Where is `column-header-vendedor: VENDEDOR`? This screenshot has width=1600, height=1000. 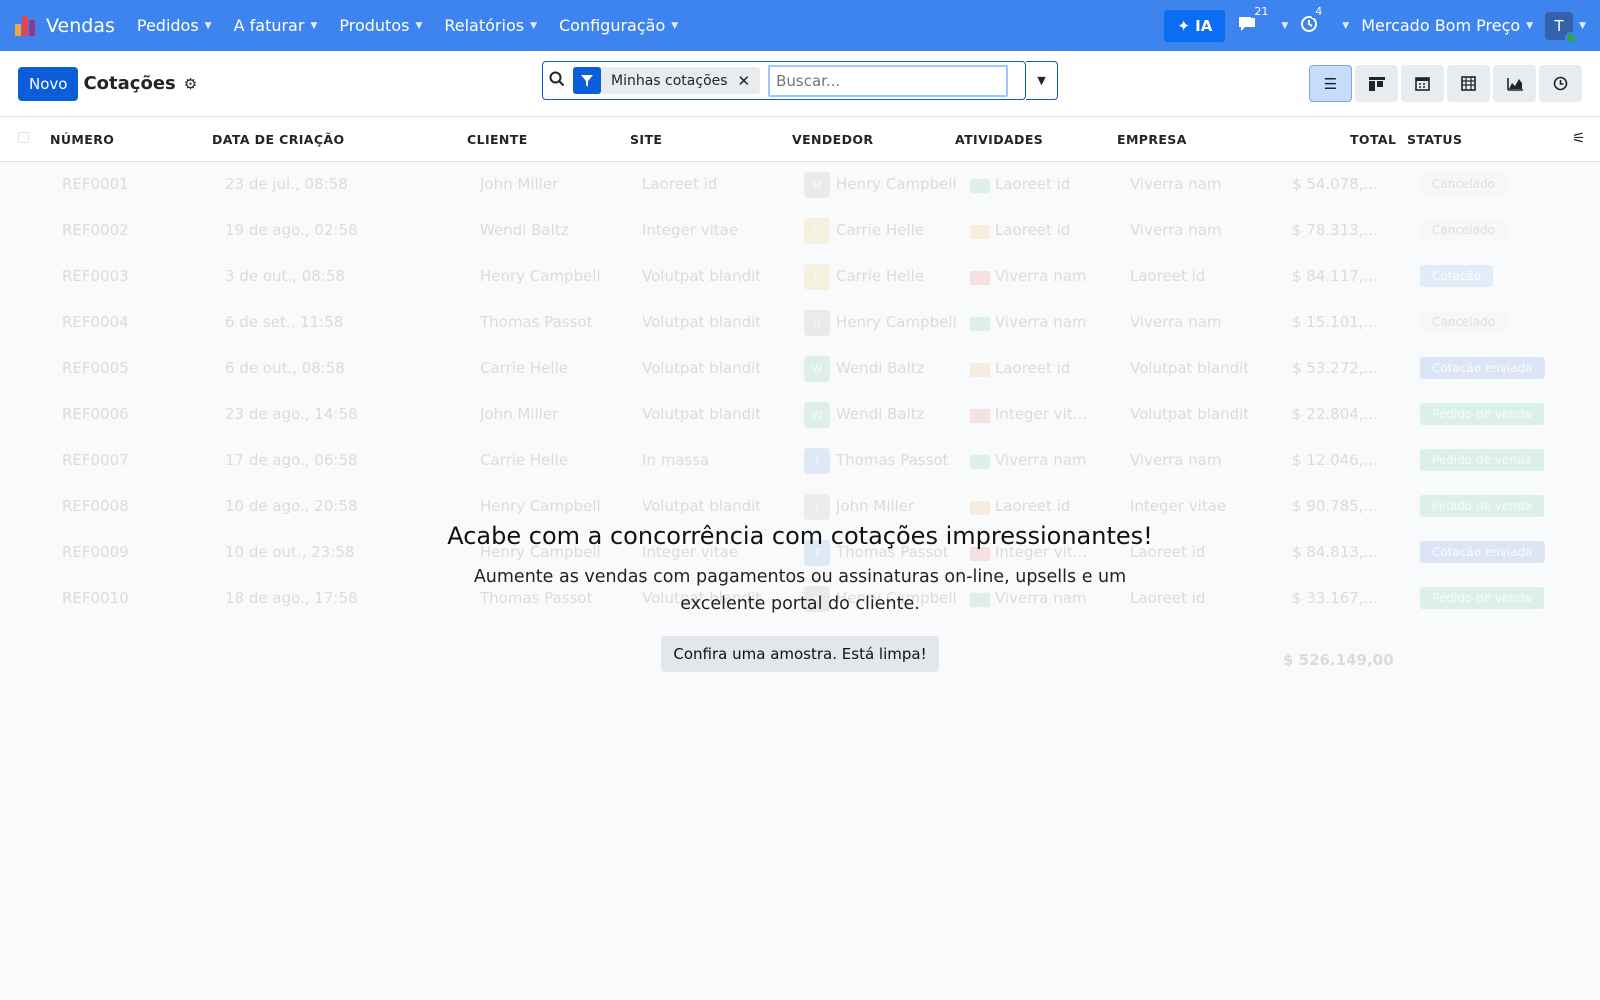
column-header-vendedor: VENDEDOR is located at coordinates (832, 139).